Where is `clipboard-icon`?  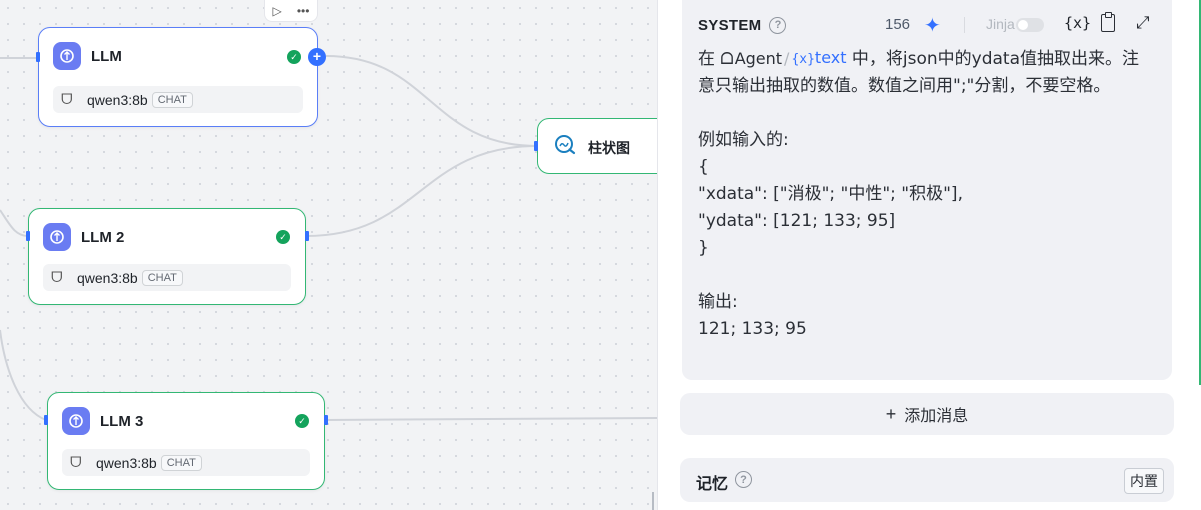 clipboard-icon is located at coordinates (1108, 22).